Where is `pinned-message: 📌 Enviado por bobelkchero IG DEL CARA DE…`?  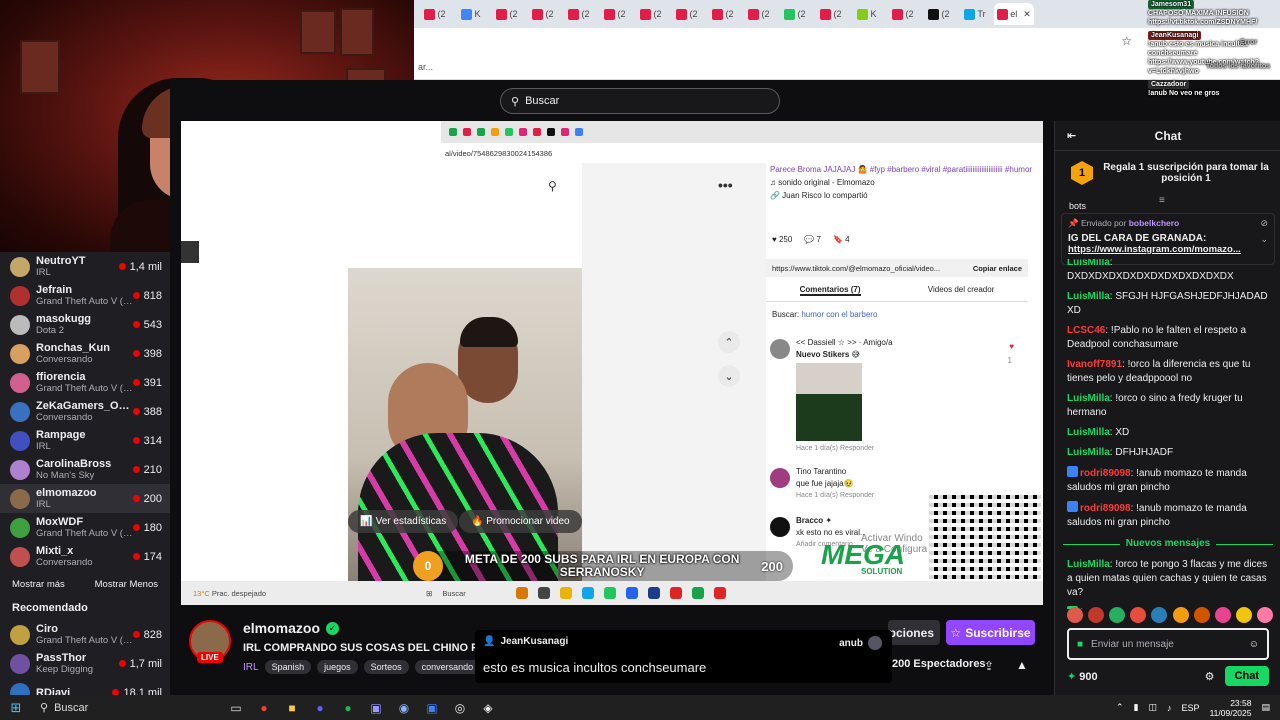
pinned-message: 📌 Enviado por bobelkchero IG DEL CARA DE… is located at coordinates (1168, 239).